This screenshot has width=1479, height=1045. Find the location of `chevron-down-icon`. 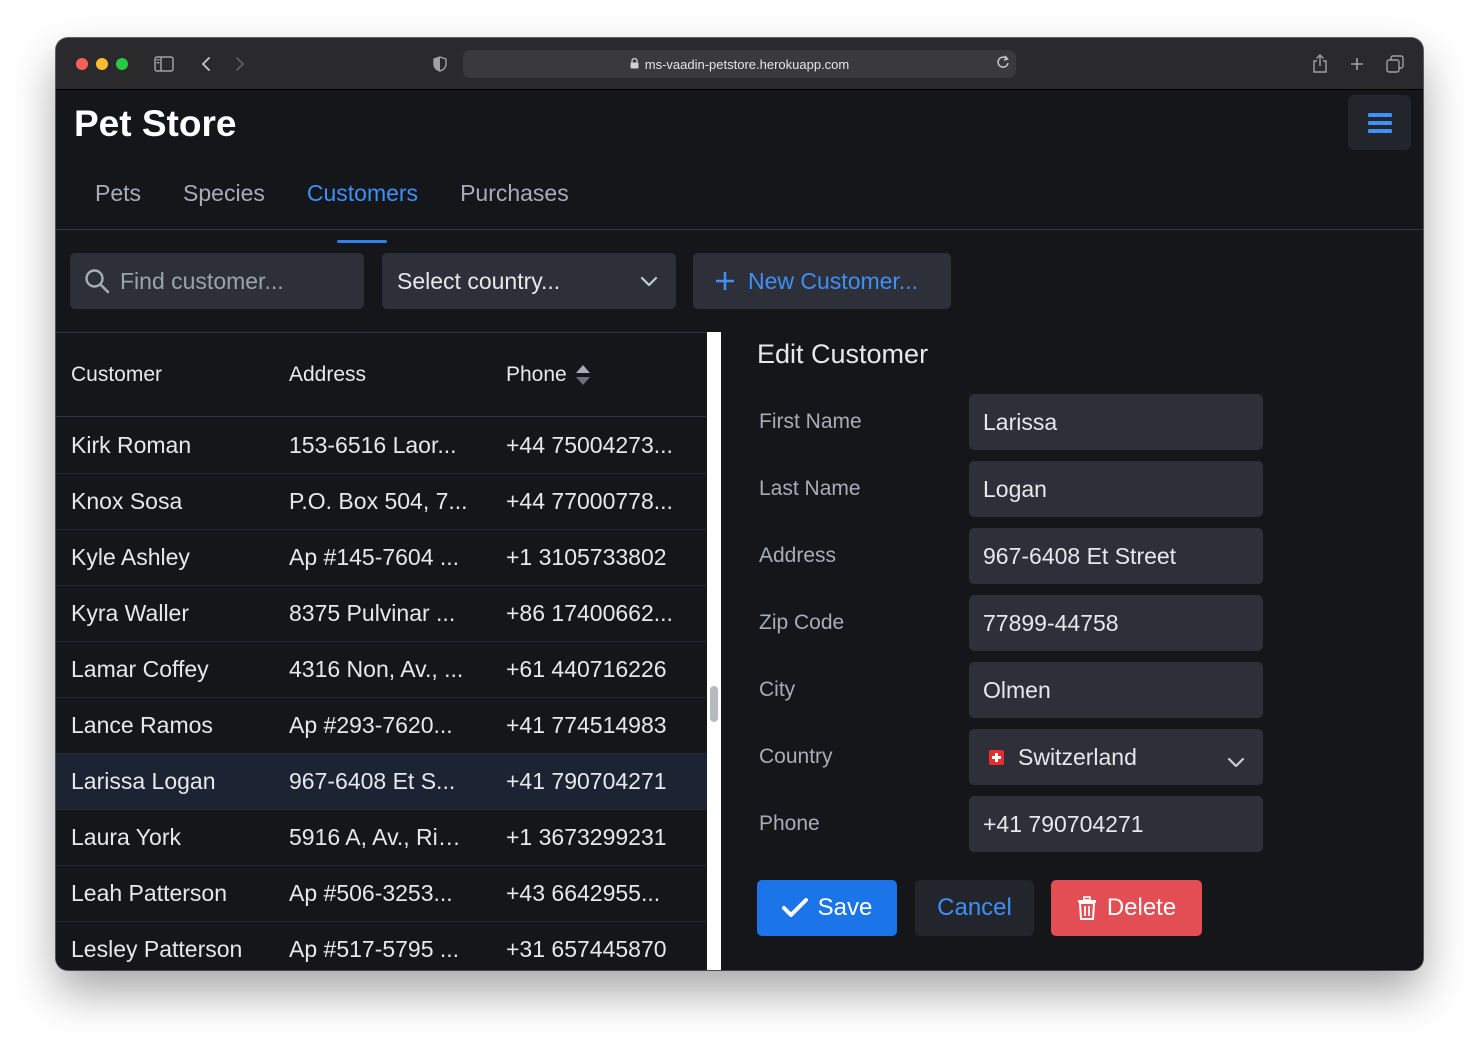

chevron-down-icon is located at coordinates (1236, 760).